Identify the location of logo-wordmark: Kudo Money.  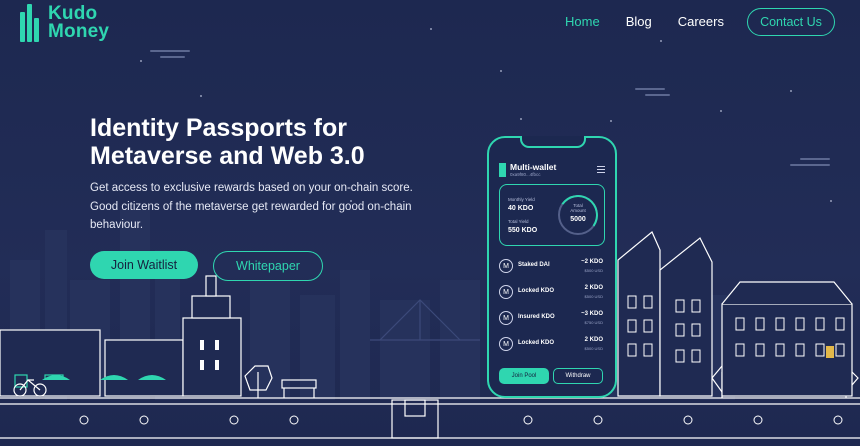
(79, 23).